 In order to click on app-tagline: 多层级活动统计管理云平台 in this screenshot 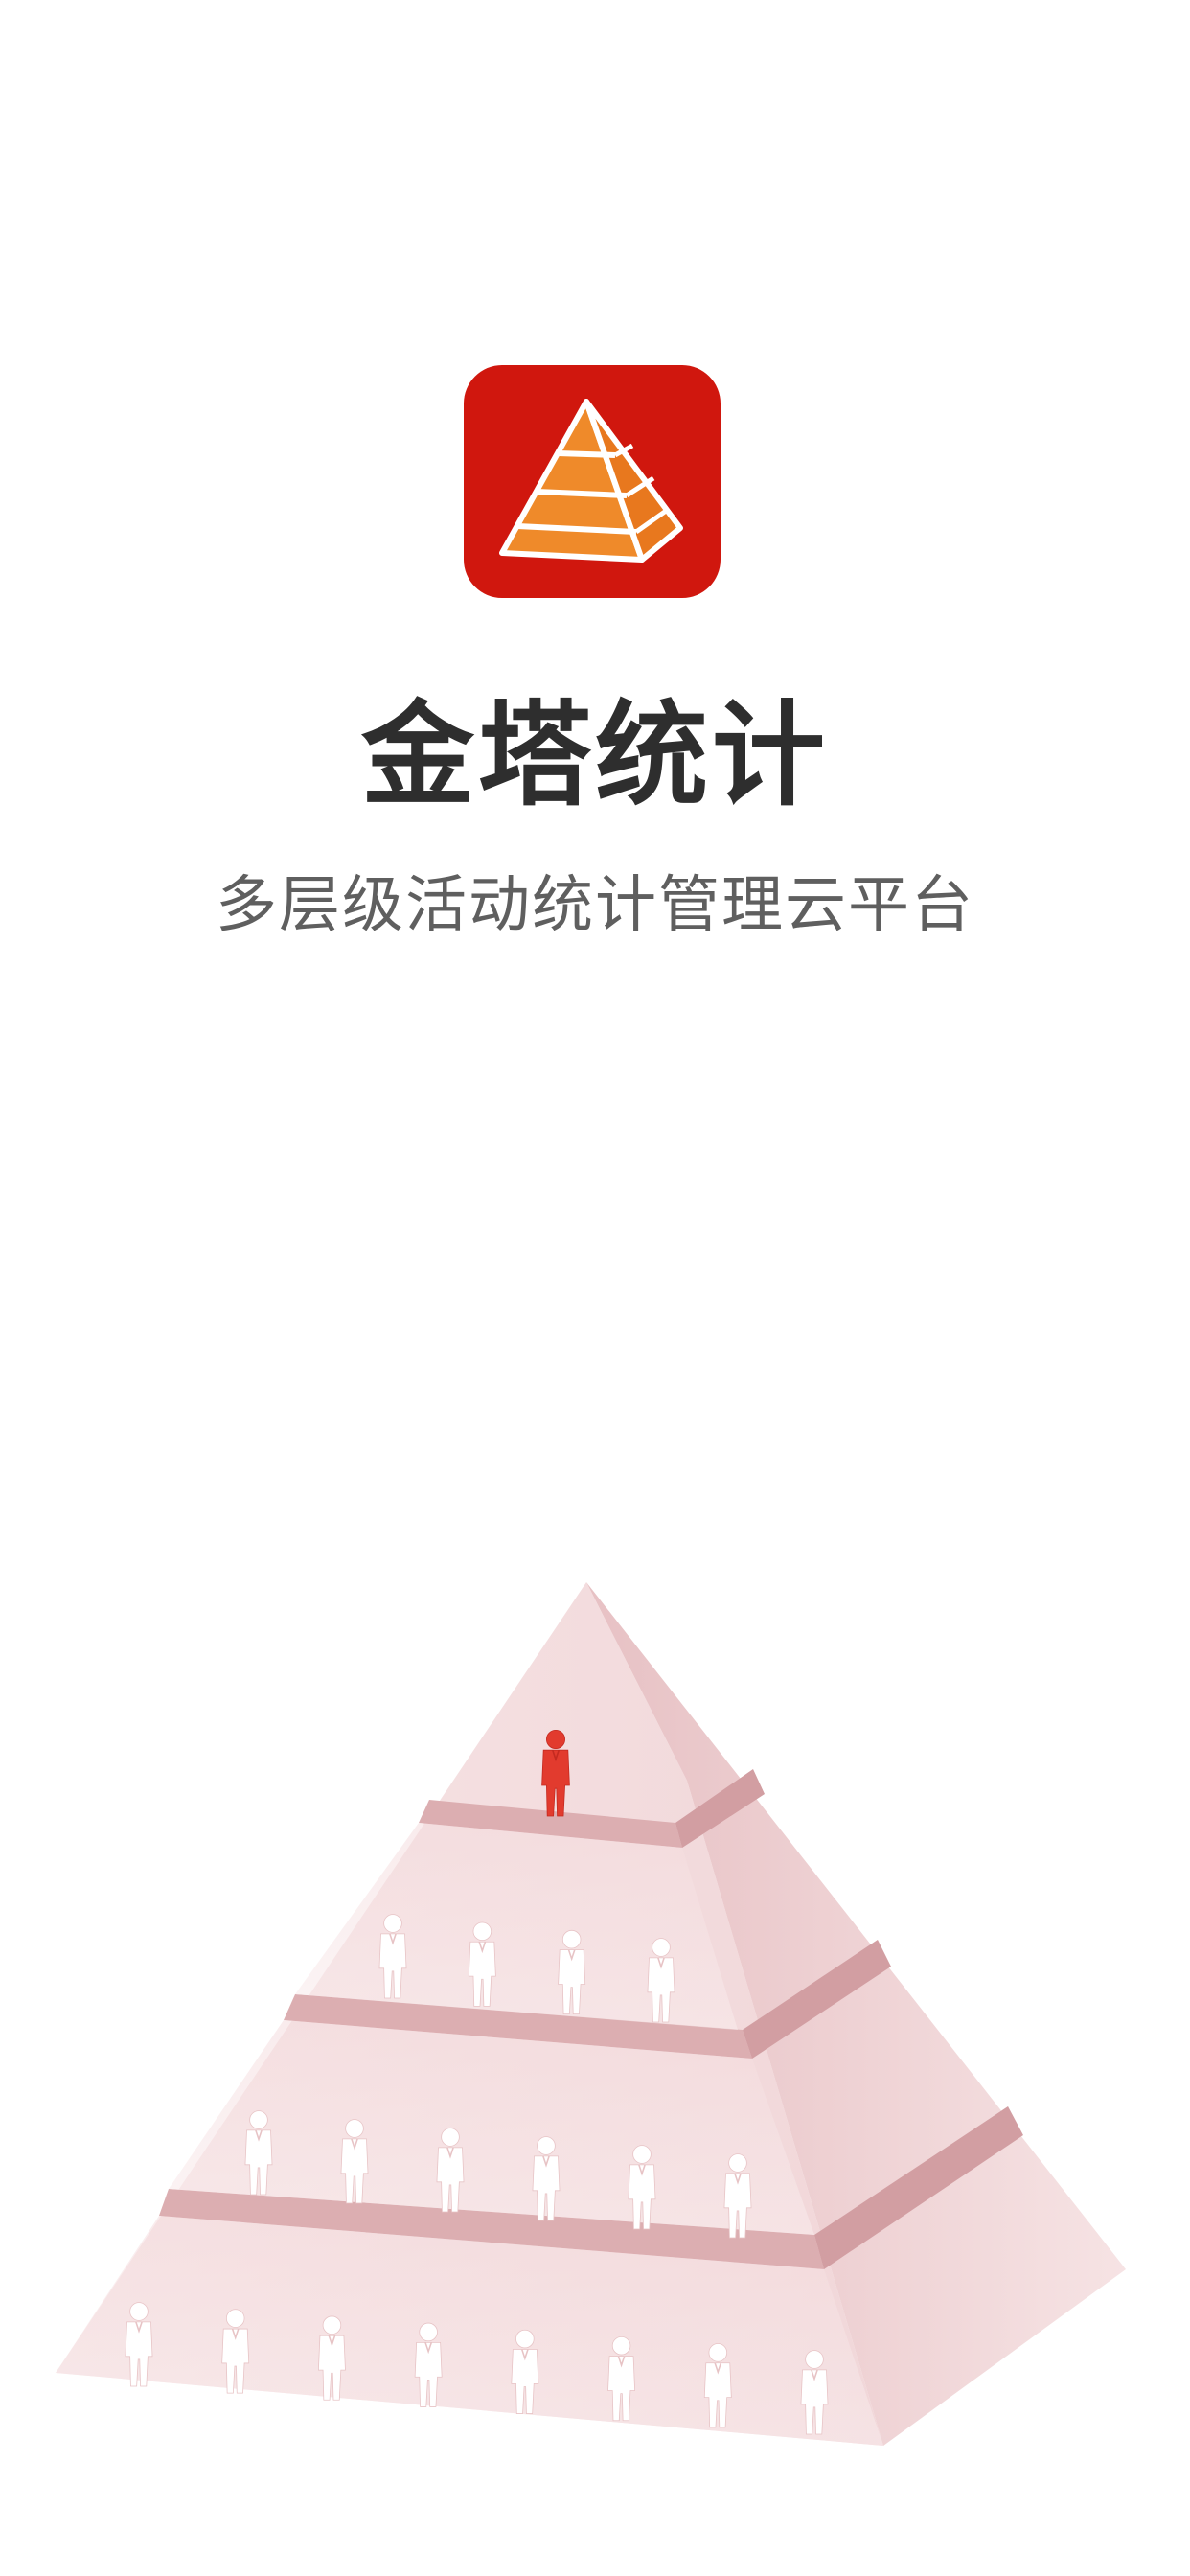, I will do `click(595, 905)`.